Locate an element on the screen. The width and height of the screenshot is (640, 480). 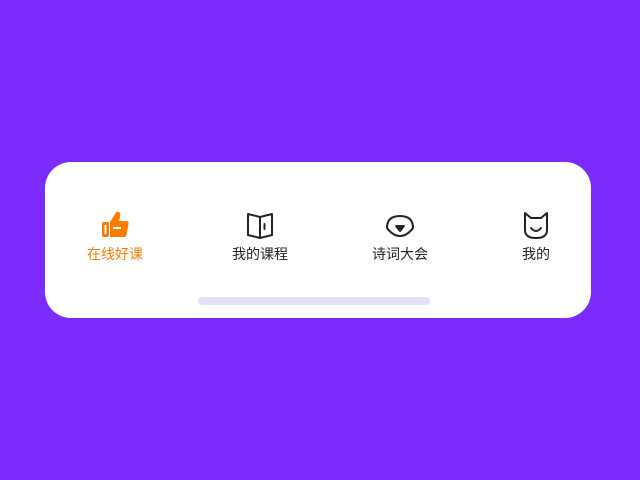
thumbs-up-icon is located at coordinates (115, 225).